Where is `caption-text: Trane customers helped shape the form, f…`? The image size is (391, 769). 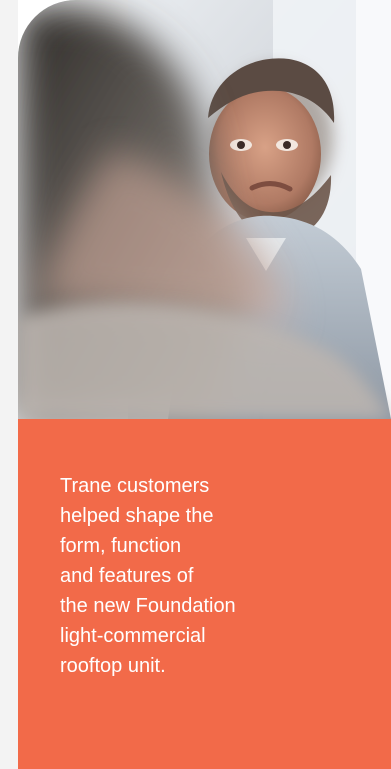 caption-text: Trane customers helped shape the form, f… is located at coordinates (148, 576).